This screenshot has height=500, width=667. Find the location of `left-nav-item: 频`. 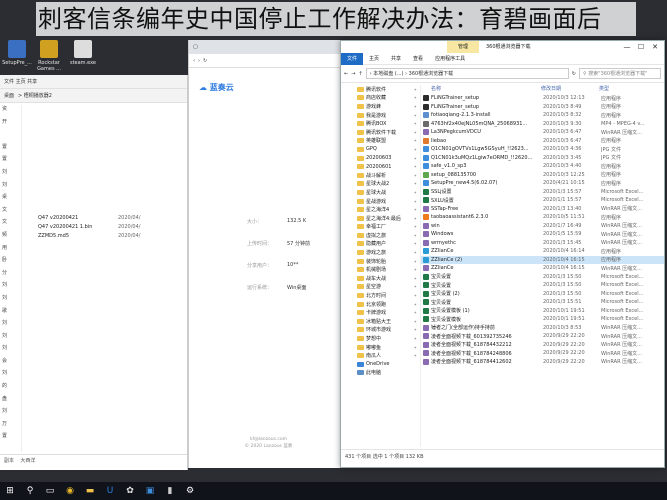

left-nav-item: 频 is located at coordinates (10, 237).